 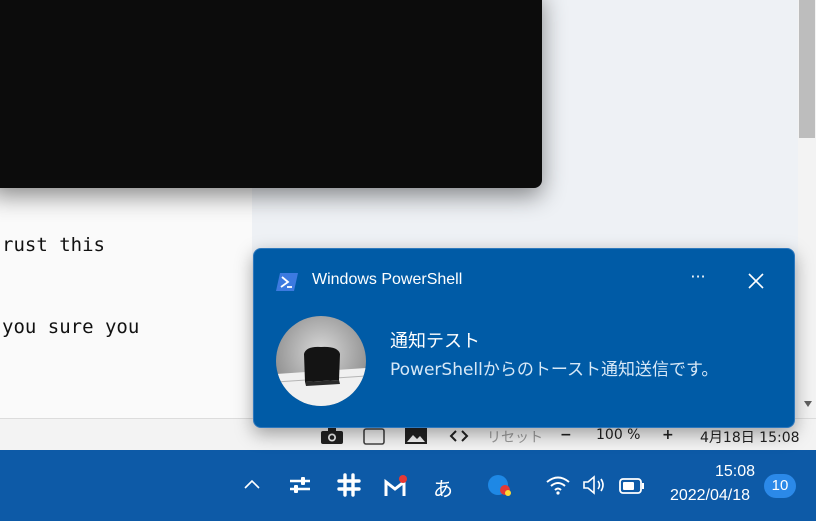 What do you see at coordinates (287, 282) in the screenshot?
I see `powershell-icon` at bounding box center [287, 282].